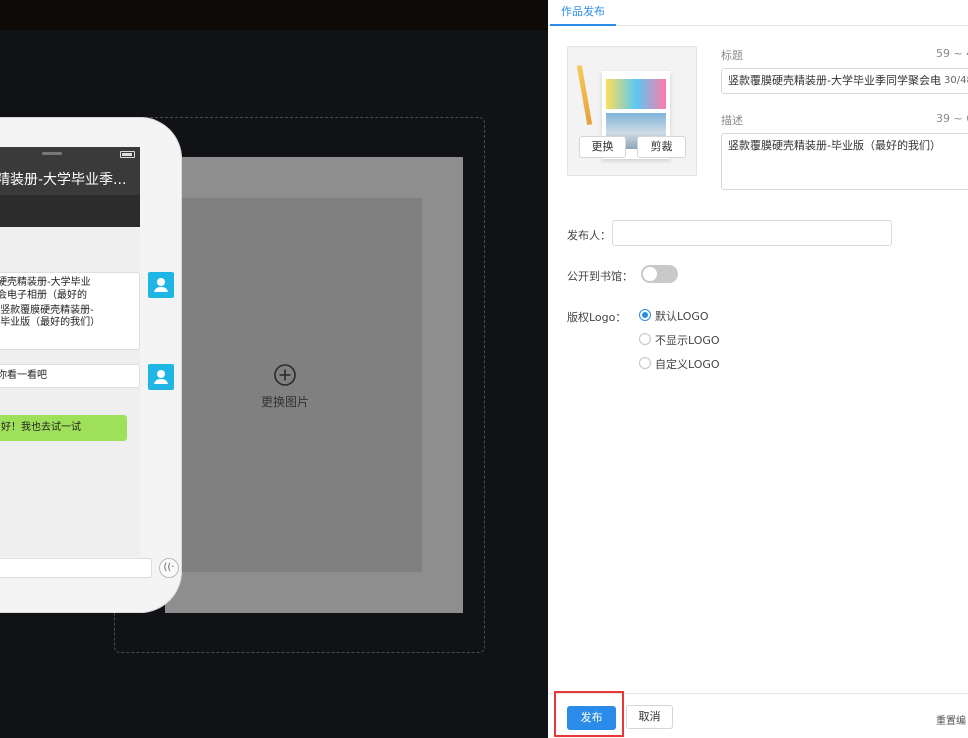  I want to click on message-line: 同学聚会电子相册（最好的, so click(43, 295).